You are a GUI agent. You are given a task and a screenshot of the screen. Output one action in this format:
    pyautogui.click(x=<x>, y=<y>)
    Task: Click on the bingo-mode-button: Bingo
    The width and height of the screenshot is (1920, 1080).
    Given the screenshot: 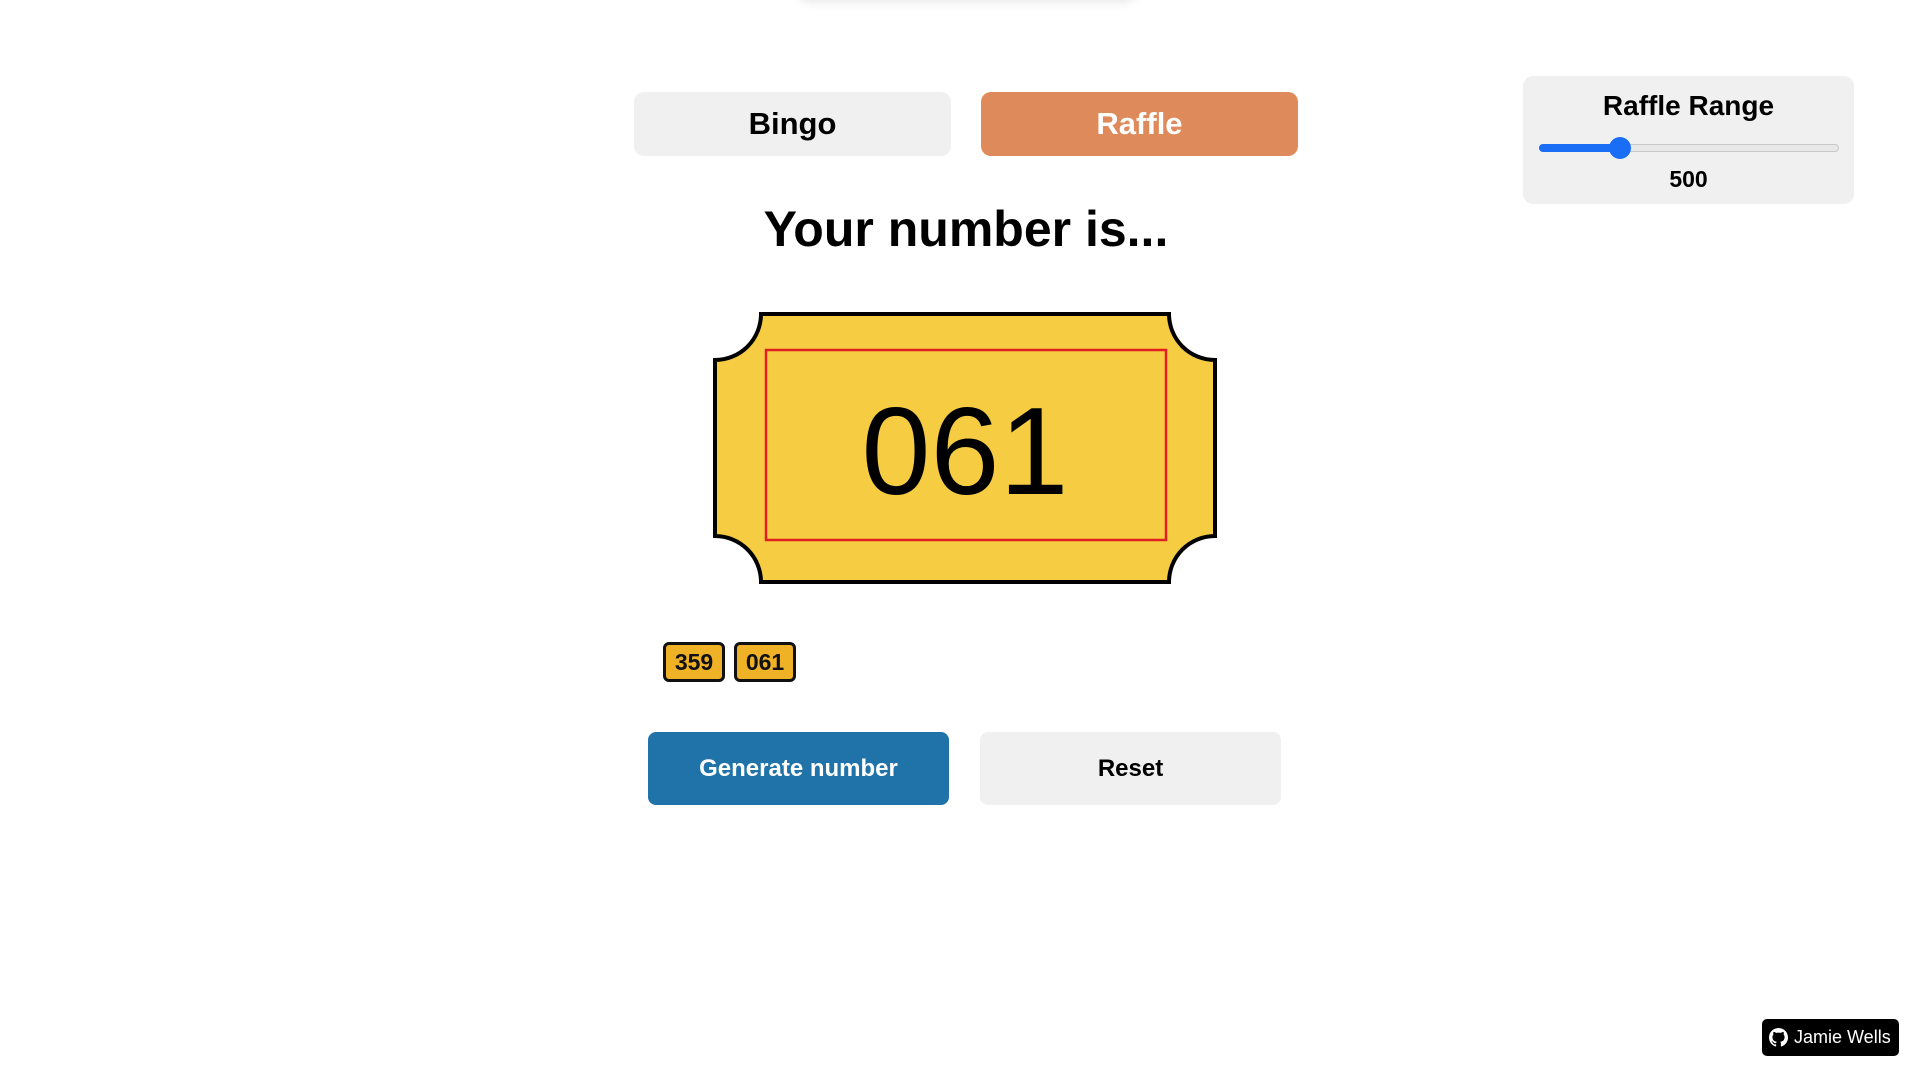 What is the action you would take?
    pyautogui.click(x=792, y=124)
    